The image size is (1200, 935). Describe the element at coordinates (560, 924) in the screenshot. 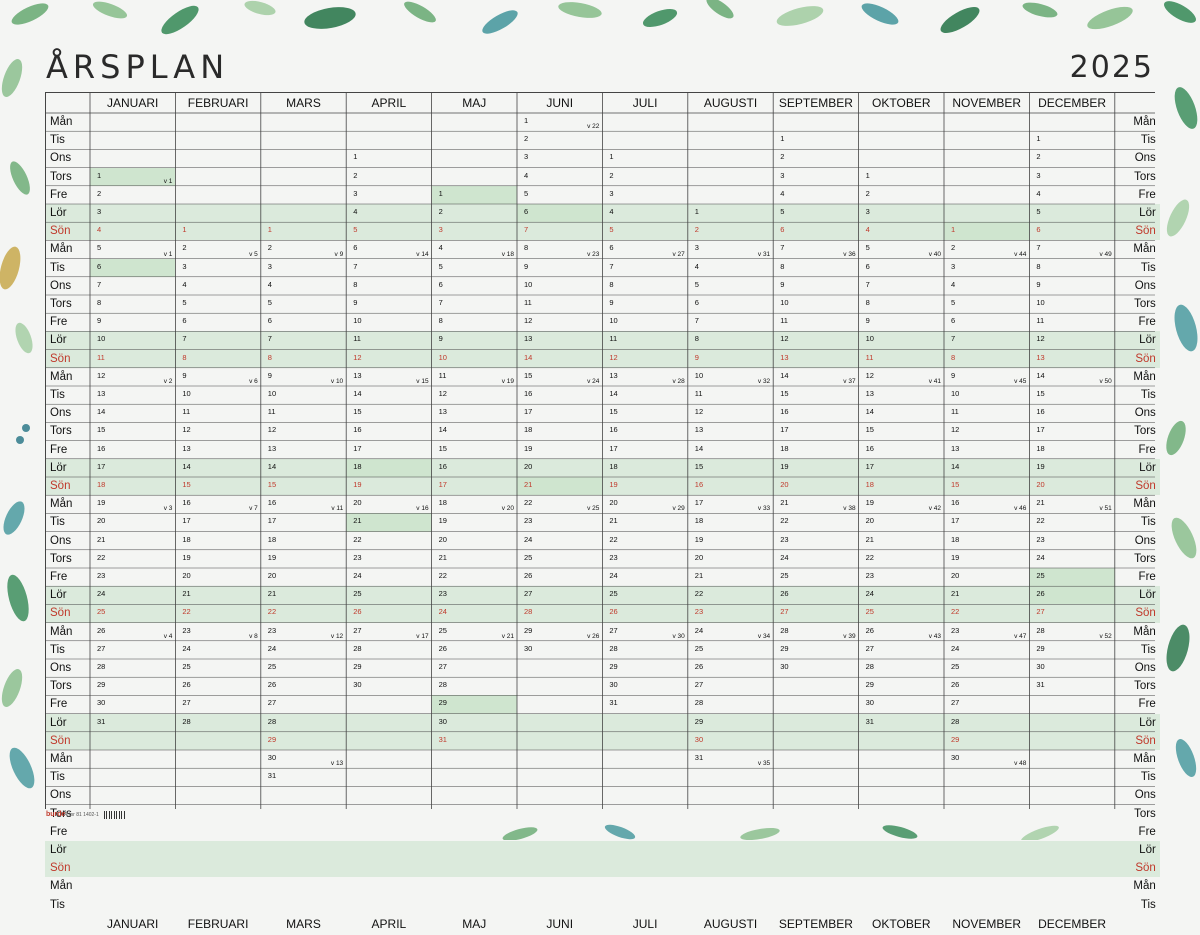

I see `month-footer: JUNI` at that location.